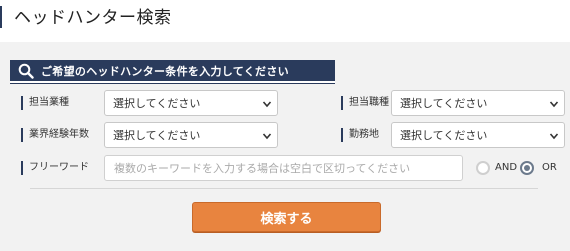 The image size is (570, 251). What do you see at coordinates (262, 168) in the screenshot?
I see `freeword-placeholder: 複数のキーワードを入力する場合は空白で区切ってください` at bounding box center [262, 168].